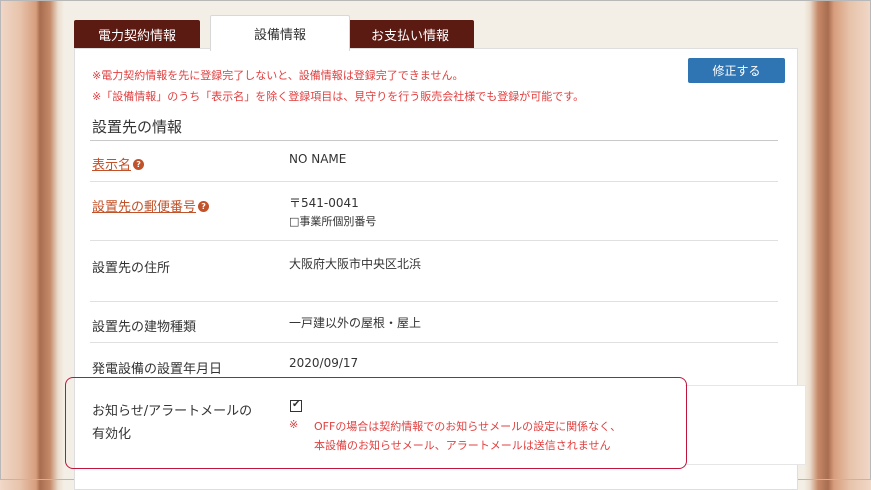 This screenshot has width=871, height=490. I want to click on alert-mail-checkbox: ✔, so click(296, 405).